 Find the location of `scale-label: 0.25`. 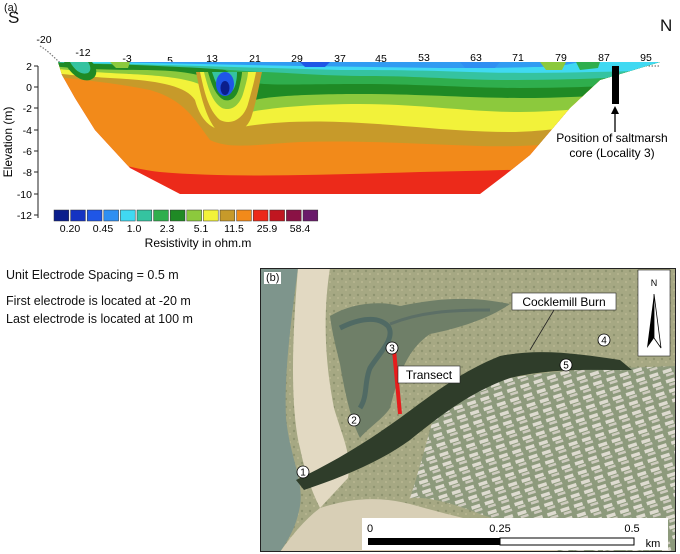

scale-label: 0.25 is located at coordinates (499, 529).